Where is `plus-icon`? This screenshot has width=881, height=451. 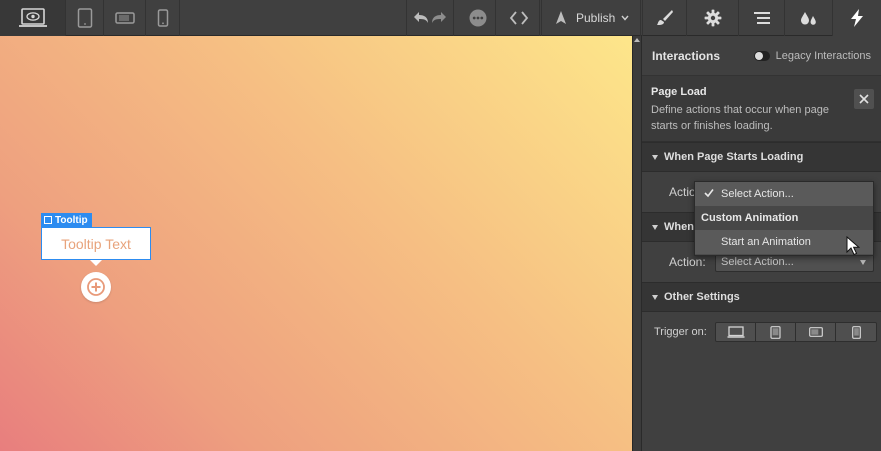 plus-icon is located at coordinates (96, 287).